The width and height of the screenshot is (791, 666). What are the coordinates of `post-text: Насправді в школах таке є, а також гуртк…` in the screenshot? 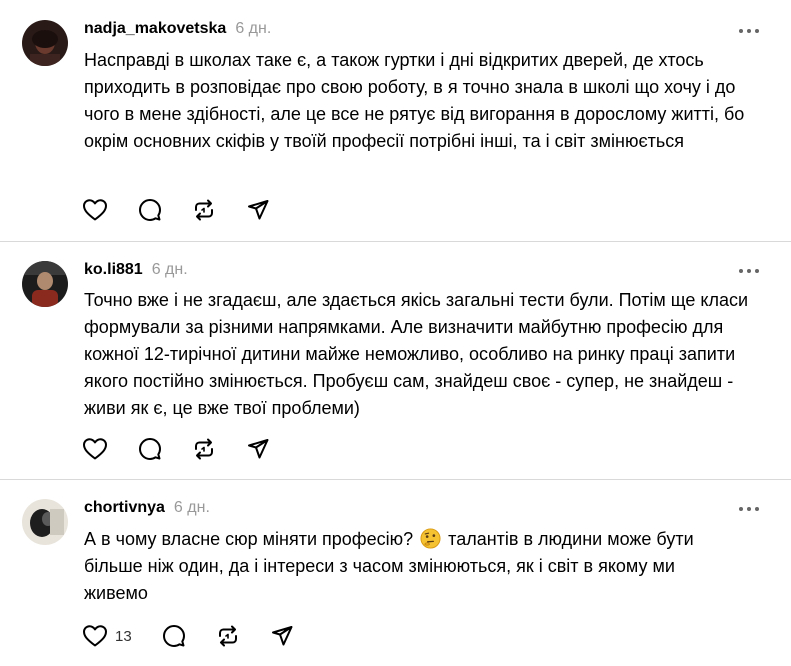 It's located at (414, 100).